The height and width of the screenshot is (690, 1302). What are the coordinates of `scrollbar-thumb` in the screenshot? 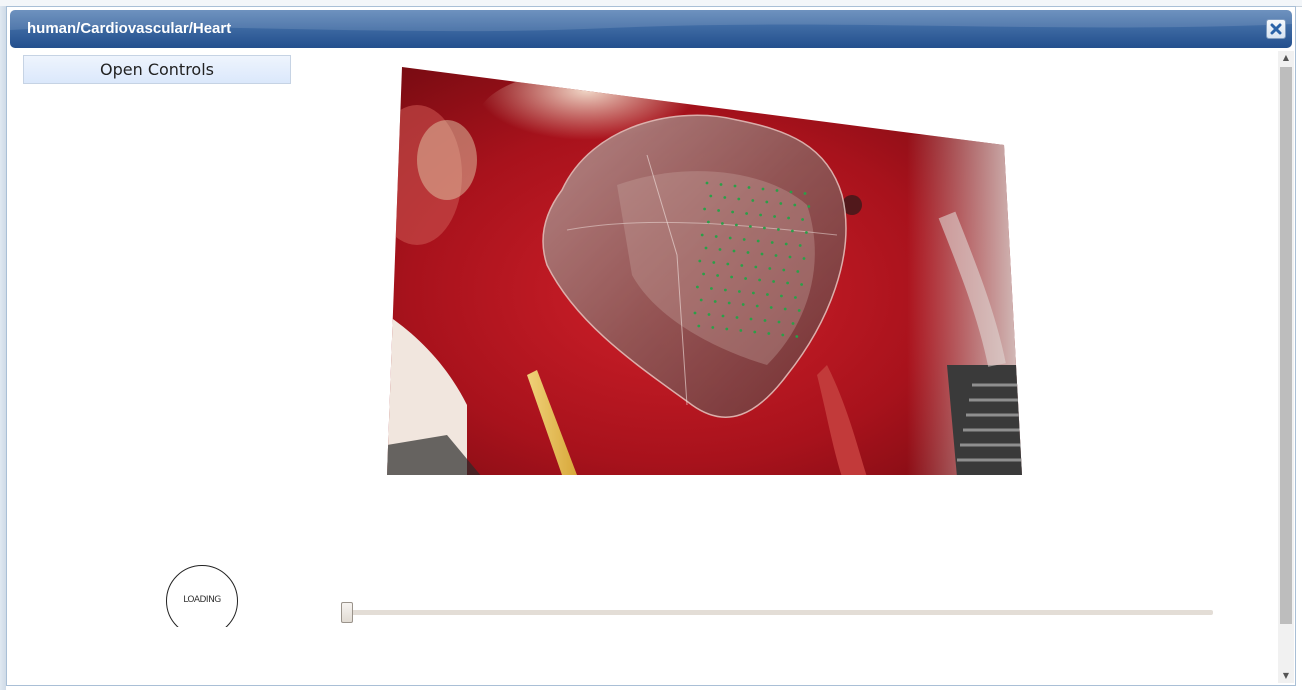 It's located at (1286, 345).